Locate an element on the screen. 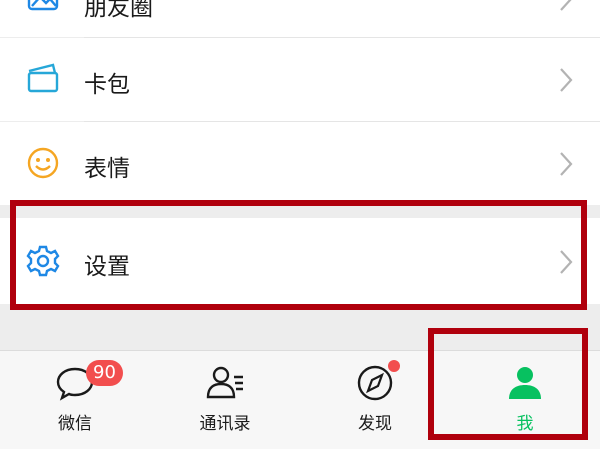 This screenshot has height=449, width=600. card-pack-icon is located at coordinates (43, 79).